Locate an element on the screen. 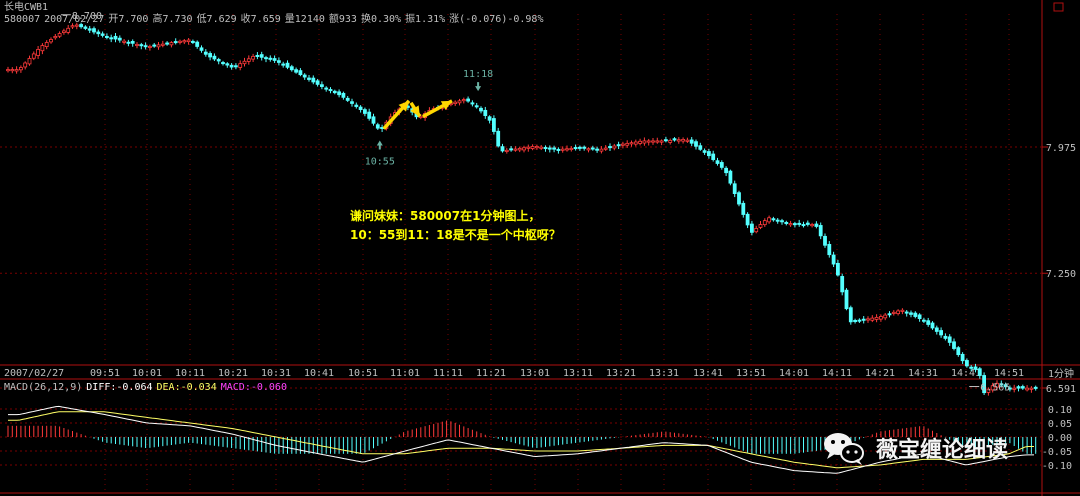 The image size is (1080, 496). macd-tick-label: 0.10 is located at coordinates (1060, 410).